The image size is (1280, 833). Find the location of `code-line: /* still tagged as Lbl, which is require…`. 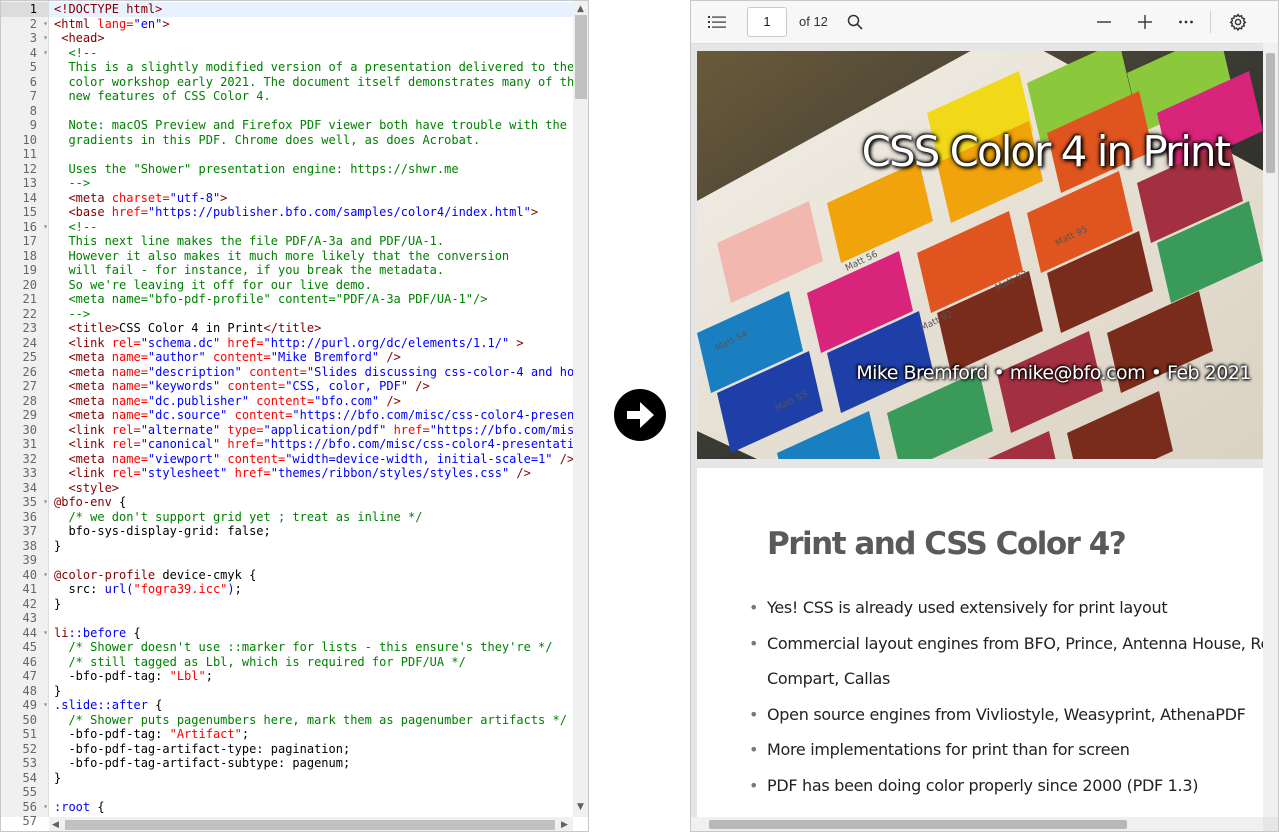

code-line: /* still tagged as Lbl, which is require… is located at coordinates (259, 662).